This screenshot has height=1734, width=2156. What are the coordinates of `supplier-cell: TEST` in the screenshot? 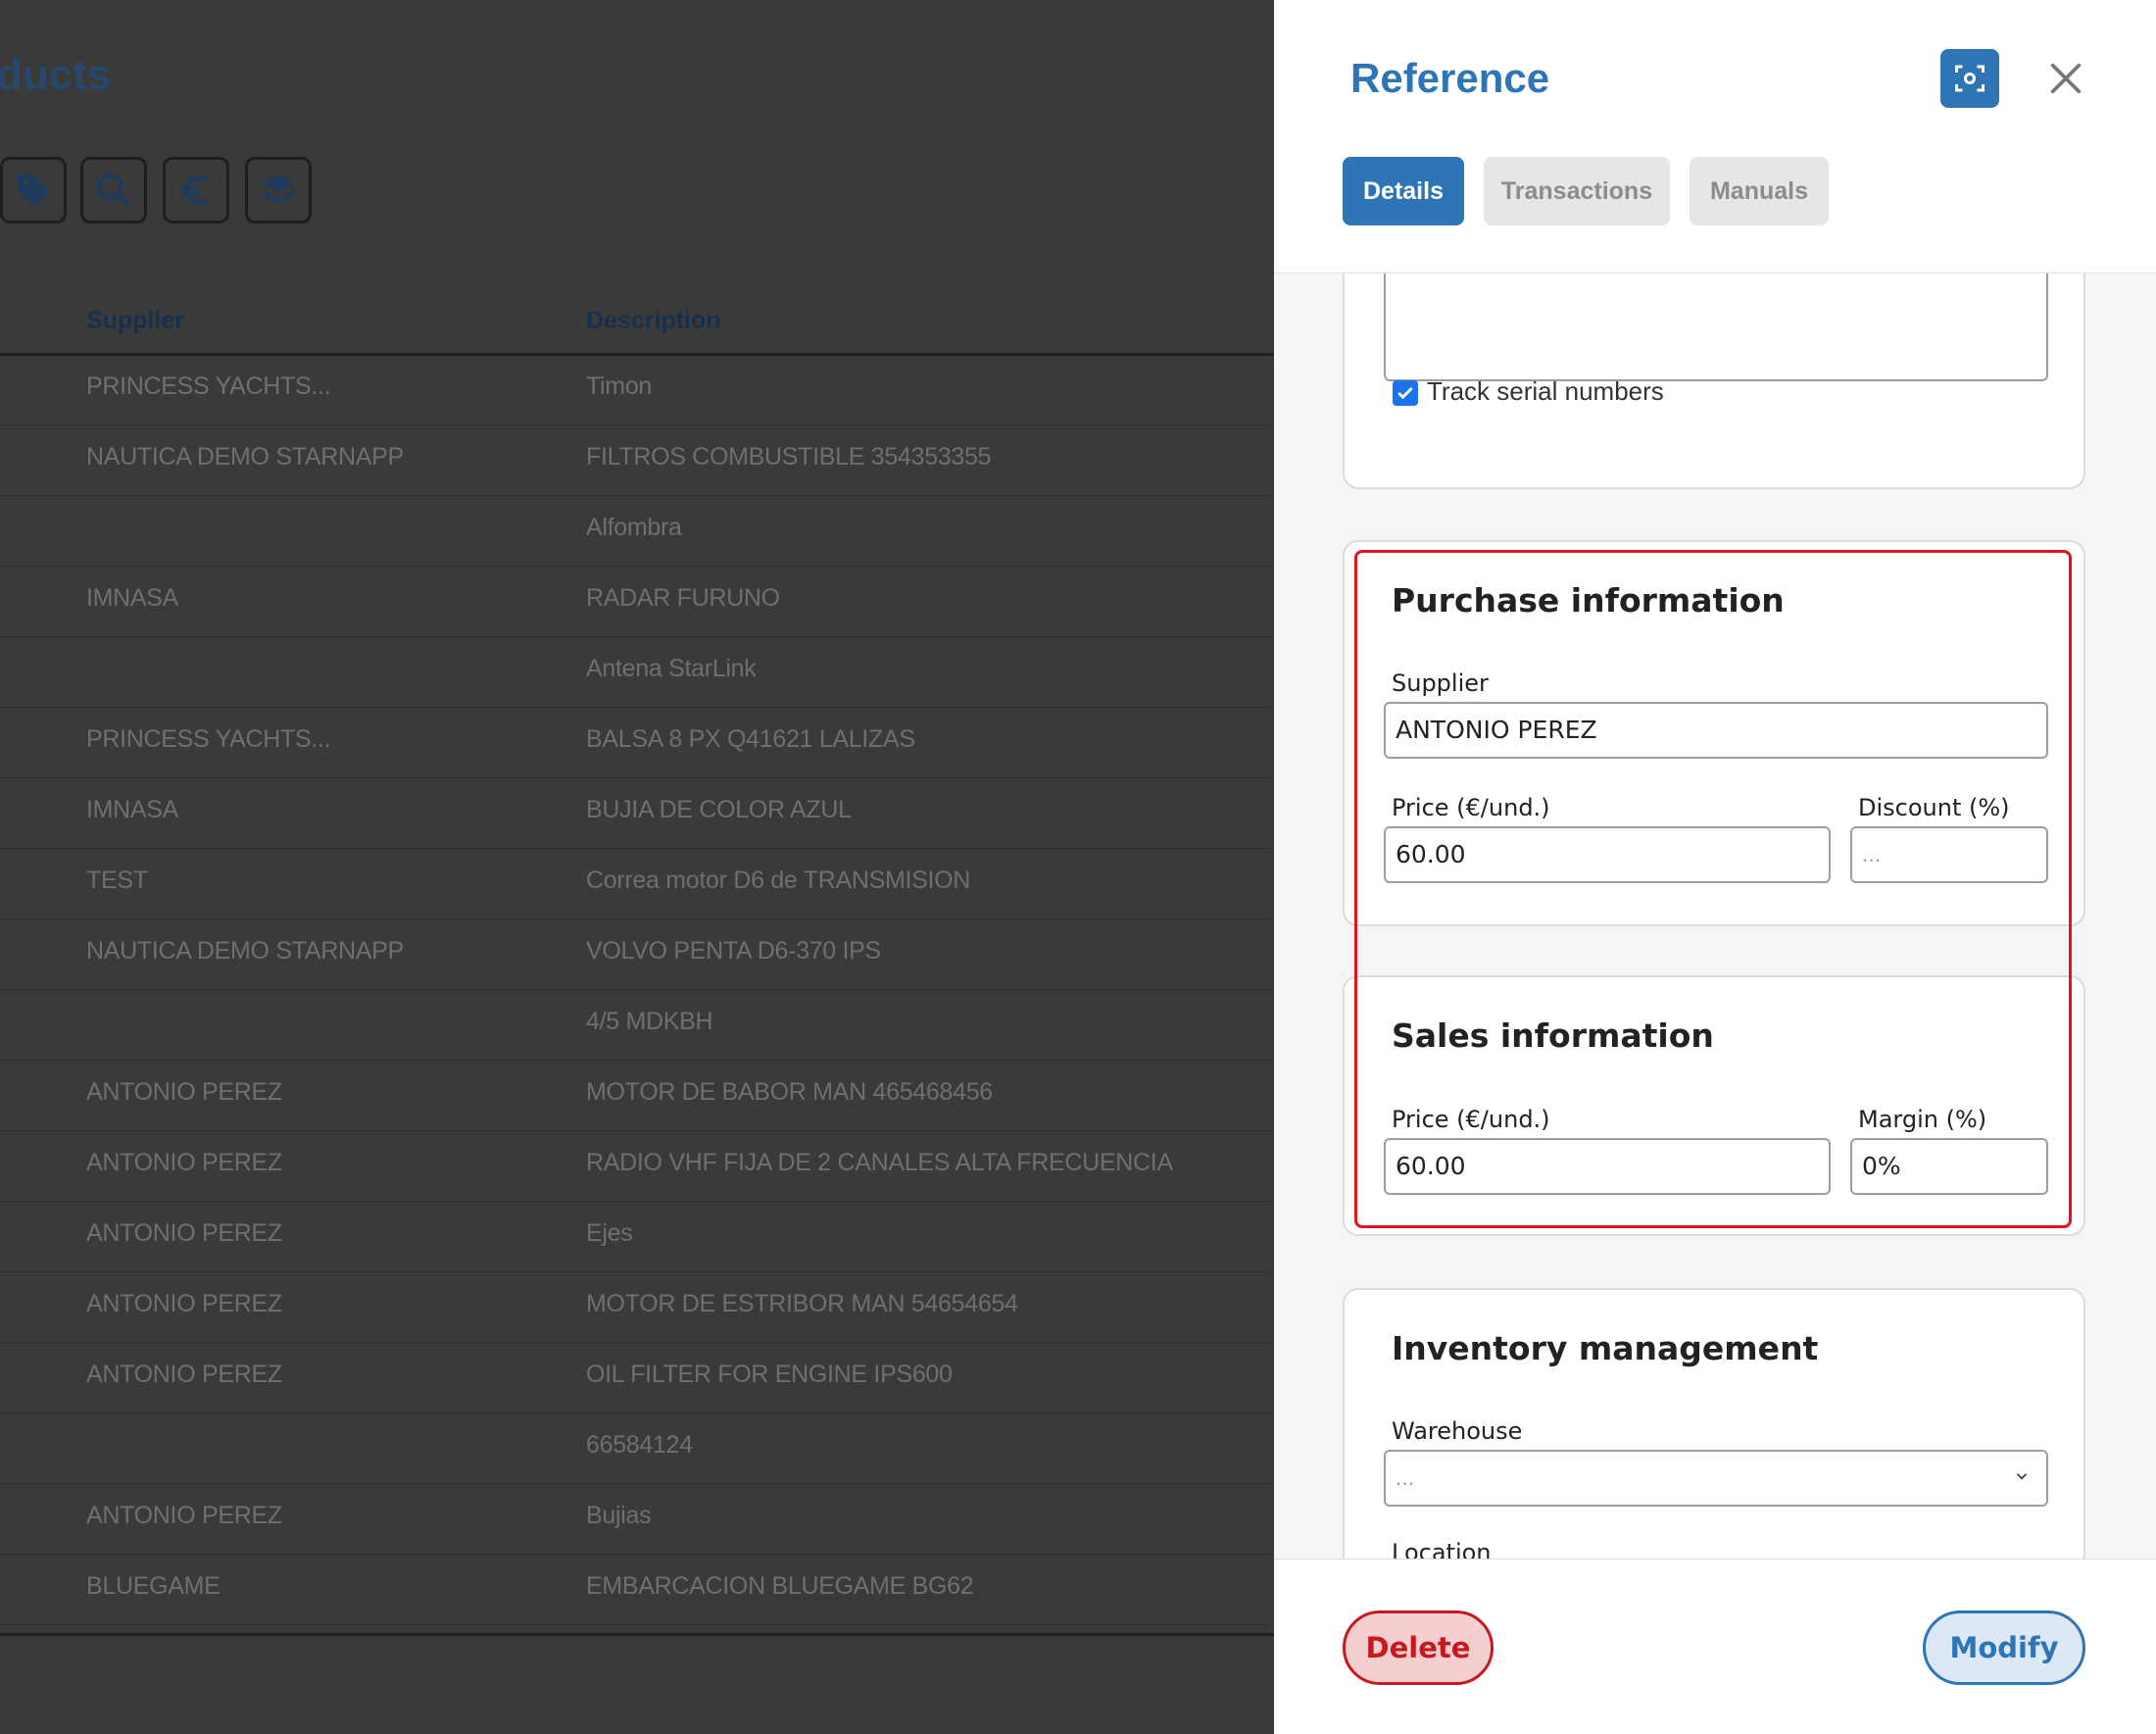 It's located at (117, 880).